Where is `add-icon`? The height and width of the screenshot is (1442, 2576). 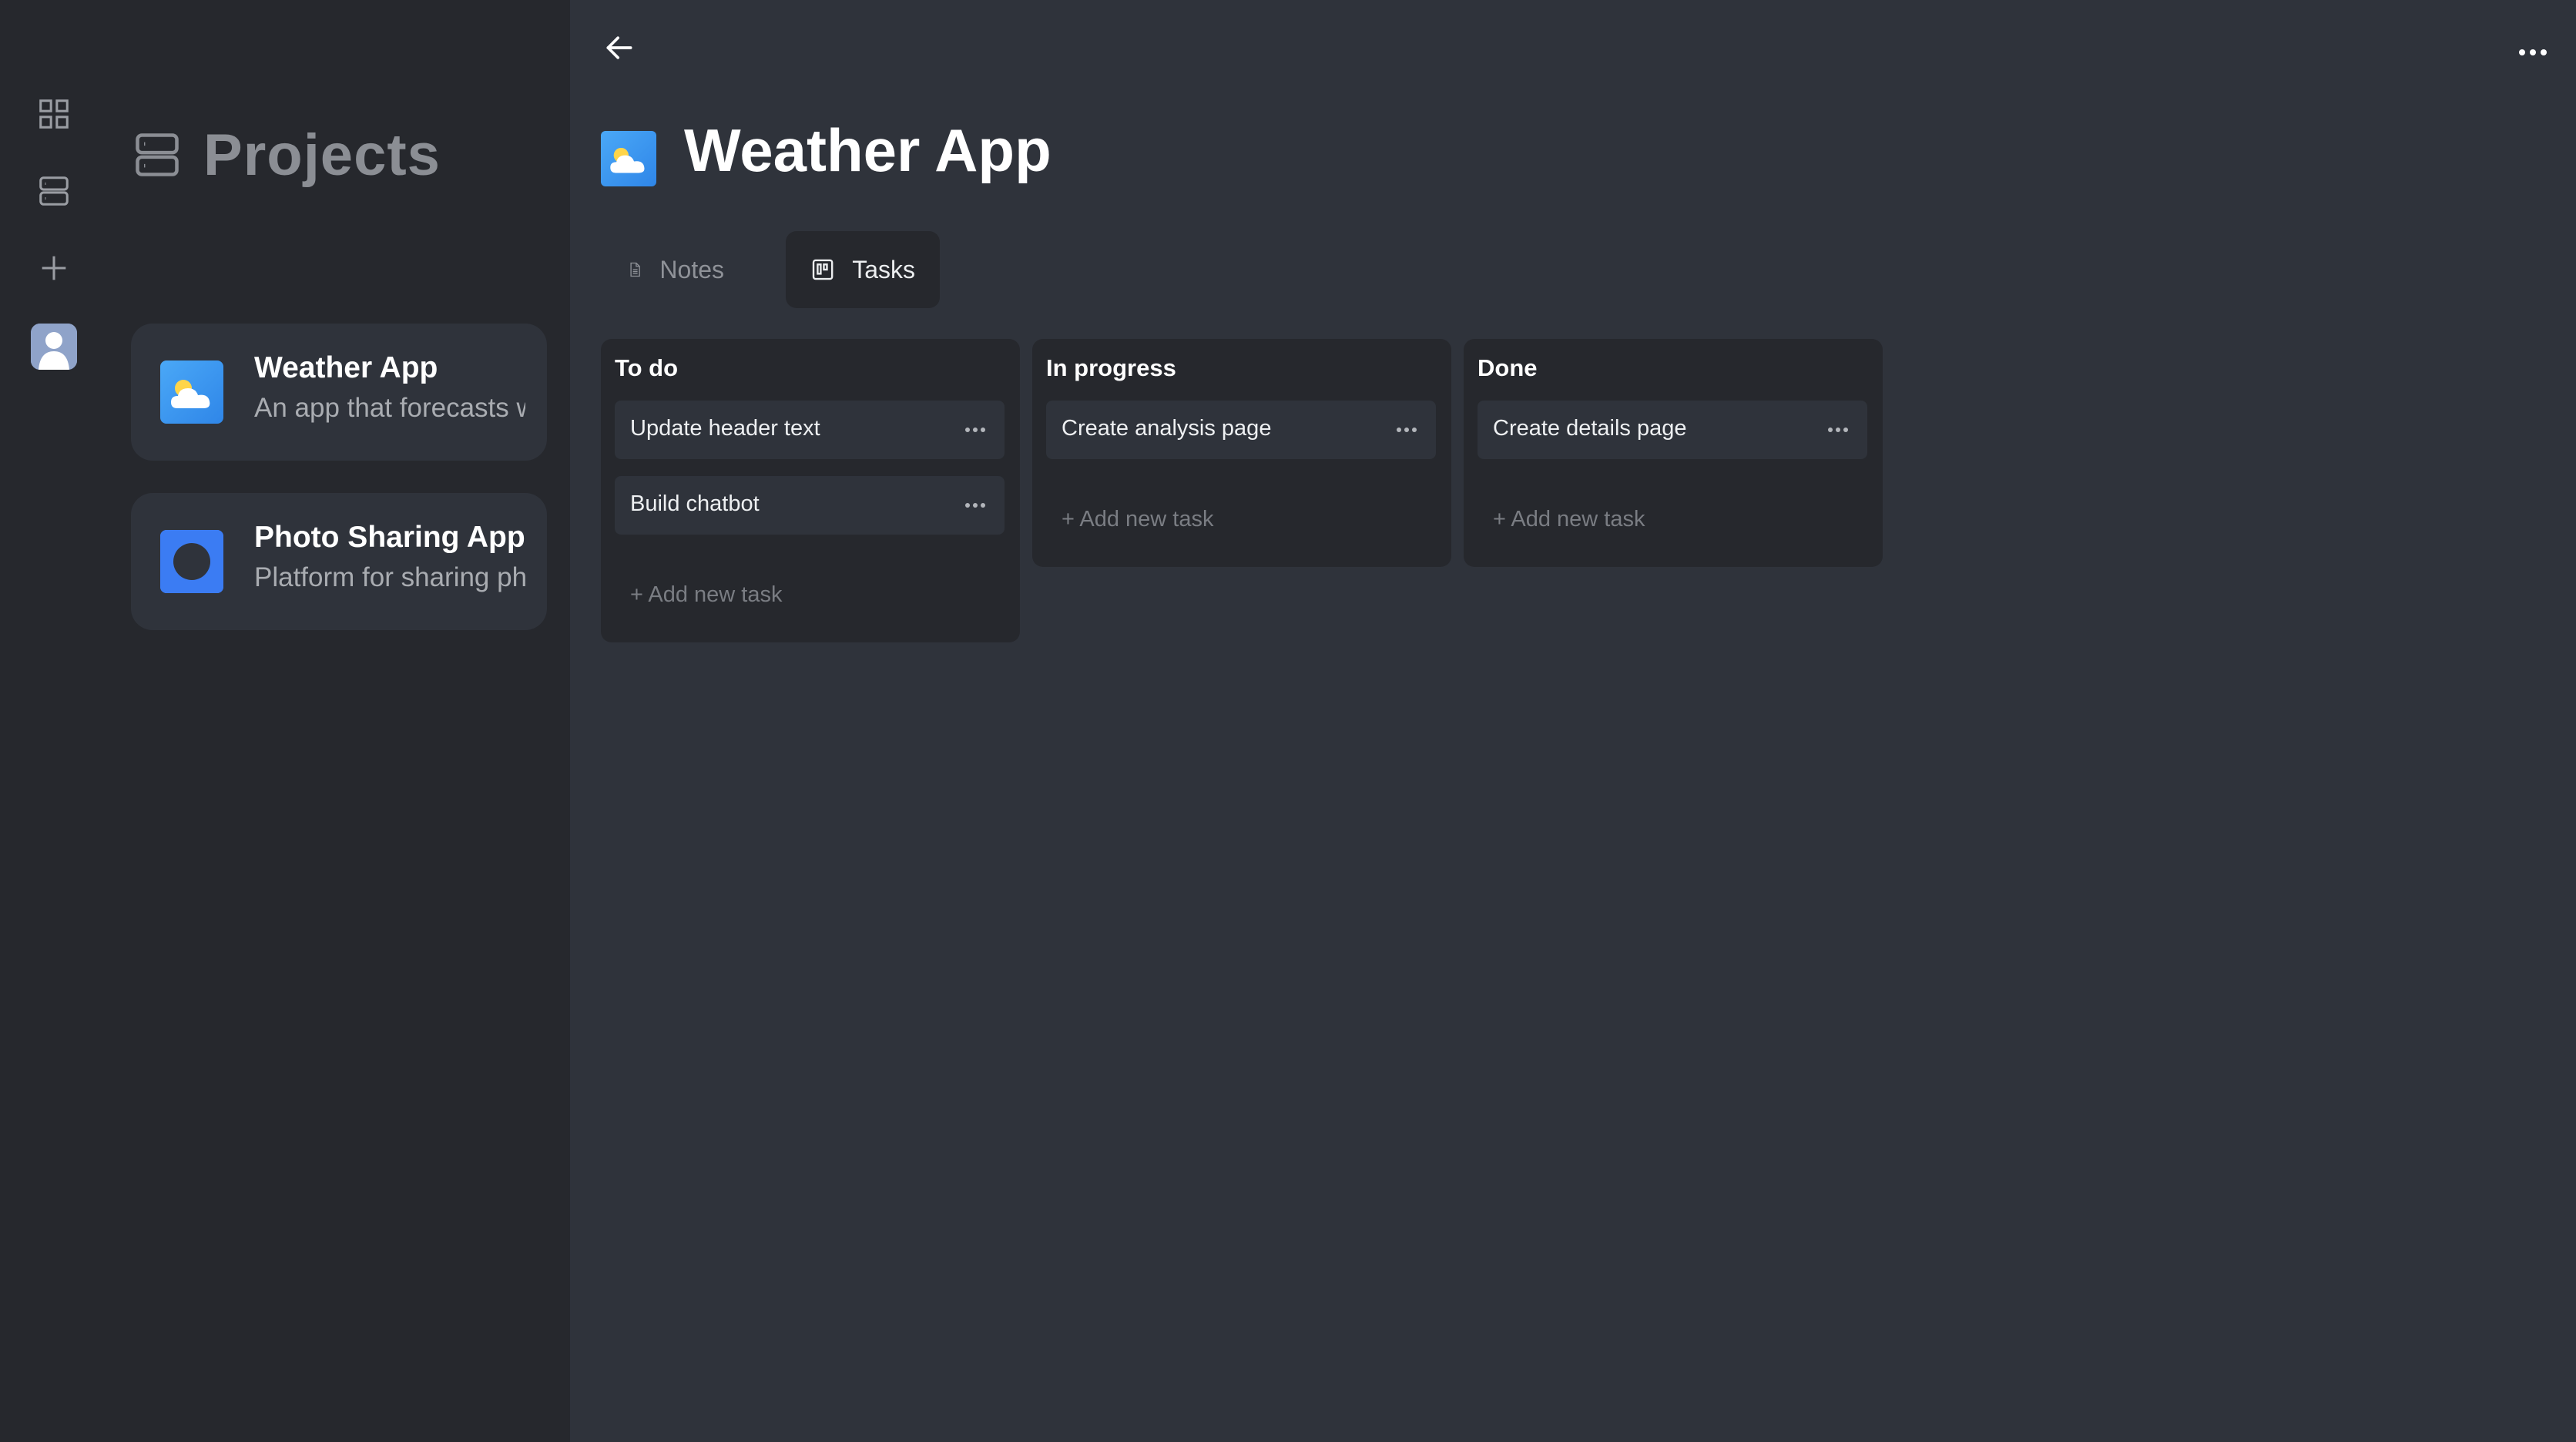 add-icon is located at coordinates (54, 268).